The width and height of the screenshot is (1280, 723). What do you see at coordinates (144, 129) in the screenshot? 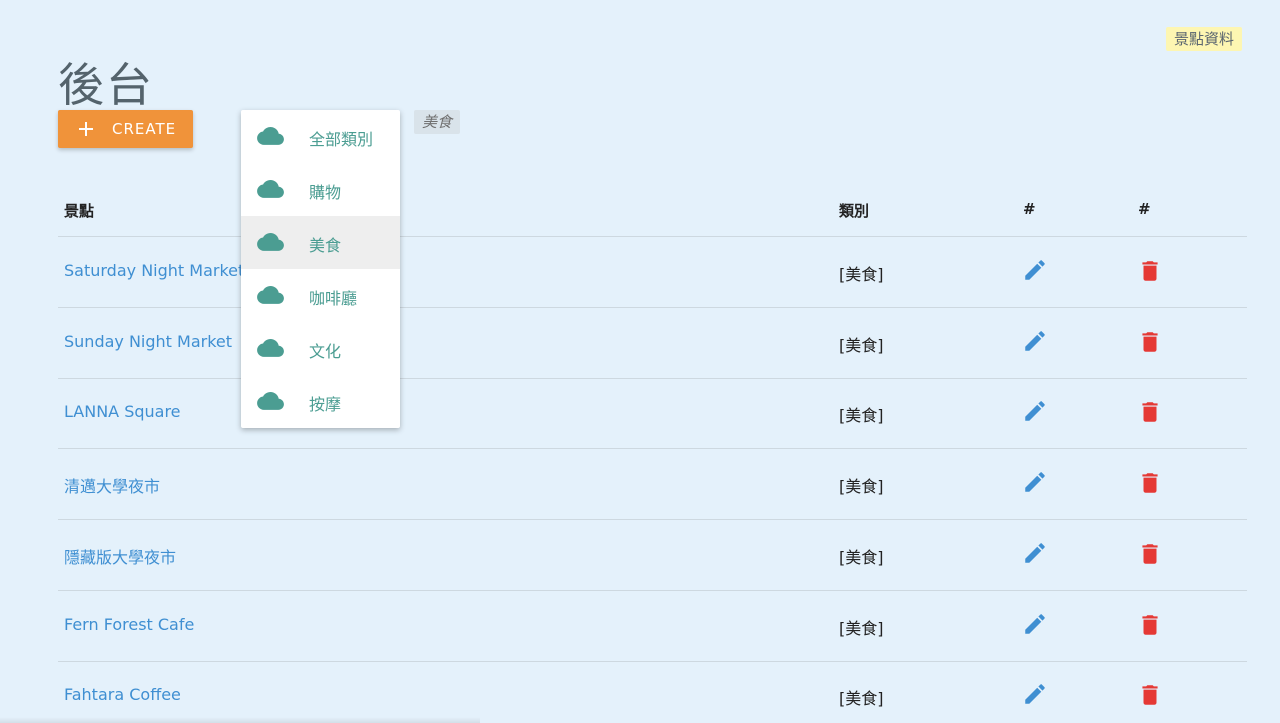
I see `create-button-label: CREATE` at bounding box center [144, 129].